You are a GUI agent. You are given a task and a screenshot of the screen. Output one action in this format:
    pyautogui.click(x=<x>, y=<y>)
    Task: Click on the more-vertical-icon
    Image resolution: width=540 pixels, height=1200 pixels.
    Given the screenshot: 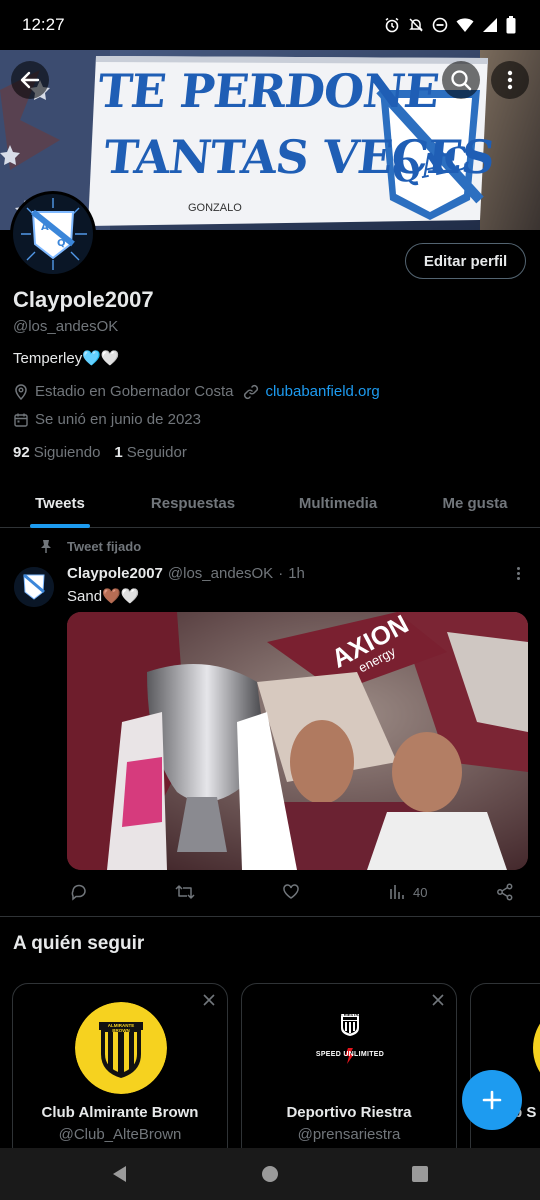 What is the action you would take?
    pyautogui.click(x=510, y=80)
    